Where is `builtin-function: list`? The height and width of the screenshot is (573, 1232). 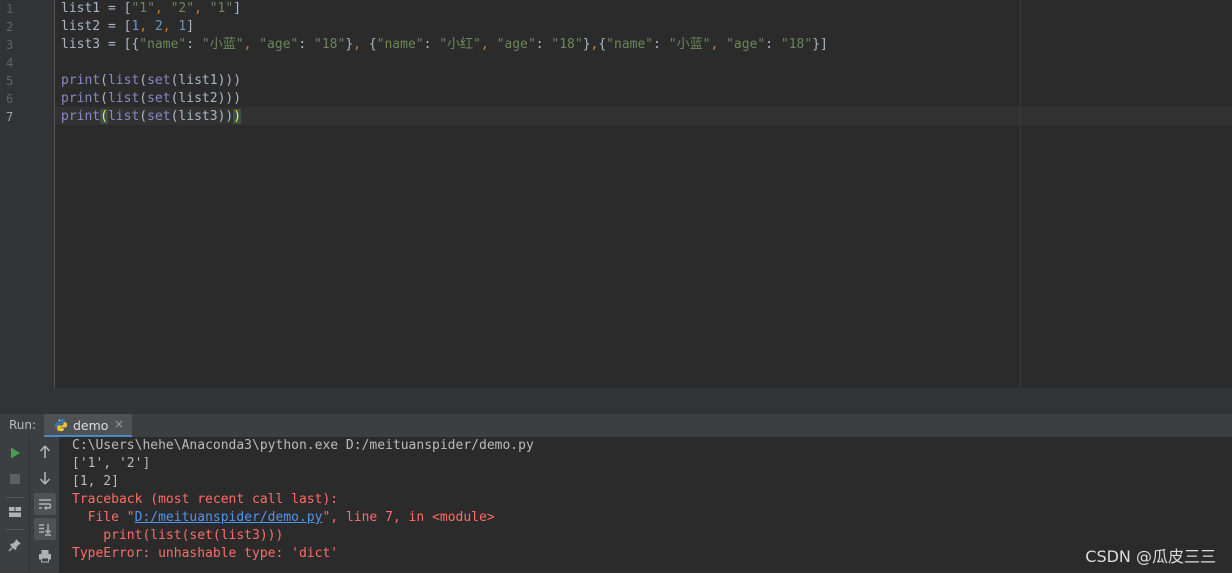 builtin-function: list is located at coordinates (123, 98).